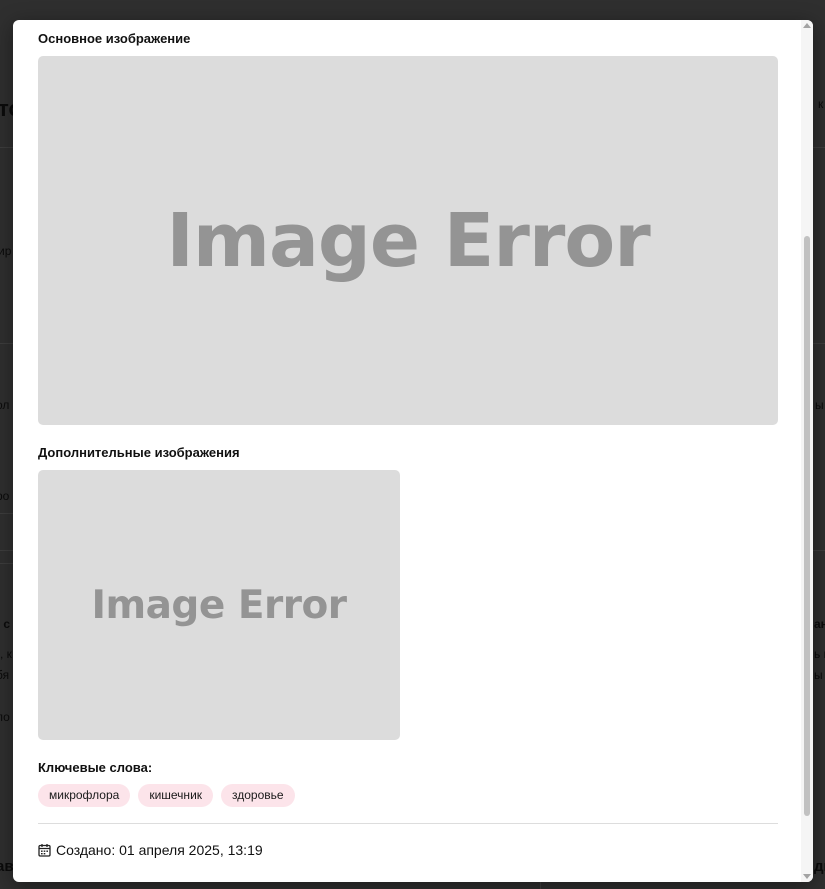  What do you see at coordinates (807, 526) in the screenshot?
I see `scroll-thumb` at bounding box center [807, 526].